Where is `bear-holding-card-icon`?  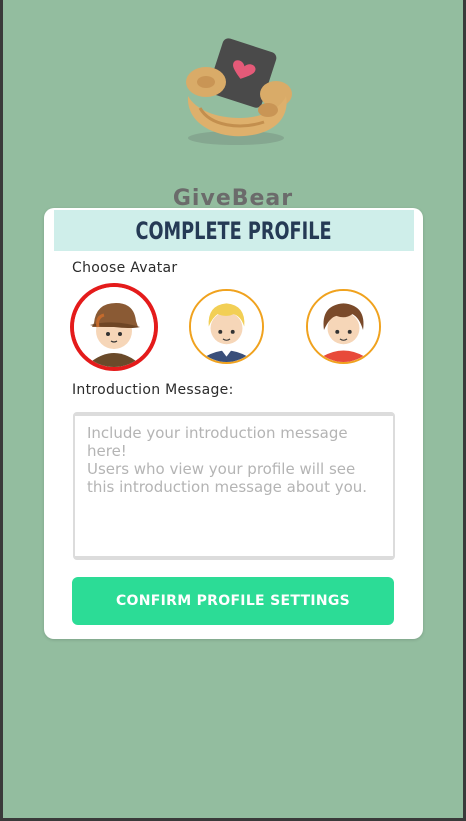
bear-holding-card-icon is located at coordinates (239, 91).